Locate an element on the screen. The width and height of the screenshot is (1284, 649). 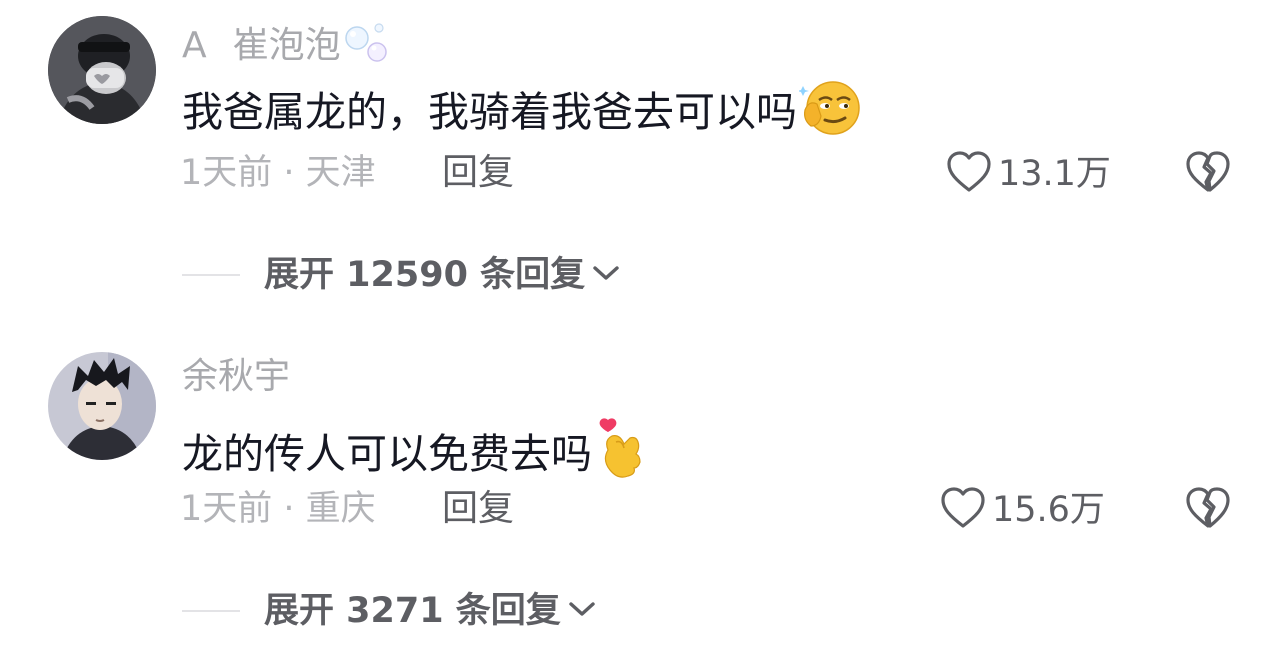
comment-body: 龙的传人可以免费去吗 is located at coordinates (387, 454).